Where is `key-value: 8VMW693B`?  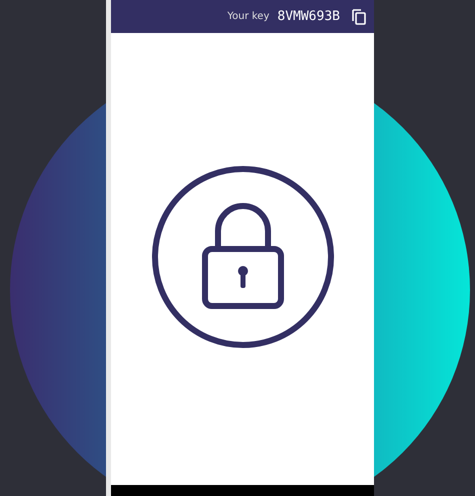 key-value: 8VMW693B is located at coordinates (308, 16).